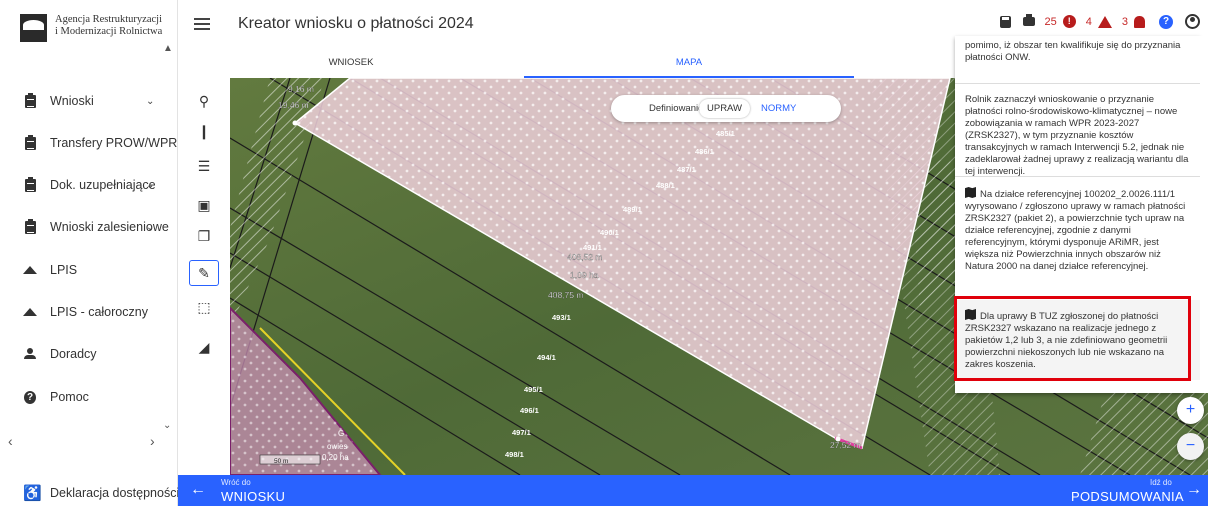 The height and width of the screenshot is (506, 1208). What do you see at coordinates (103, 185) in the screenshot?
I see `sidebar-item-label: Dok. uzupełniające` at bounding box center [103, 185].